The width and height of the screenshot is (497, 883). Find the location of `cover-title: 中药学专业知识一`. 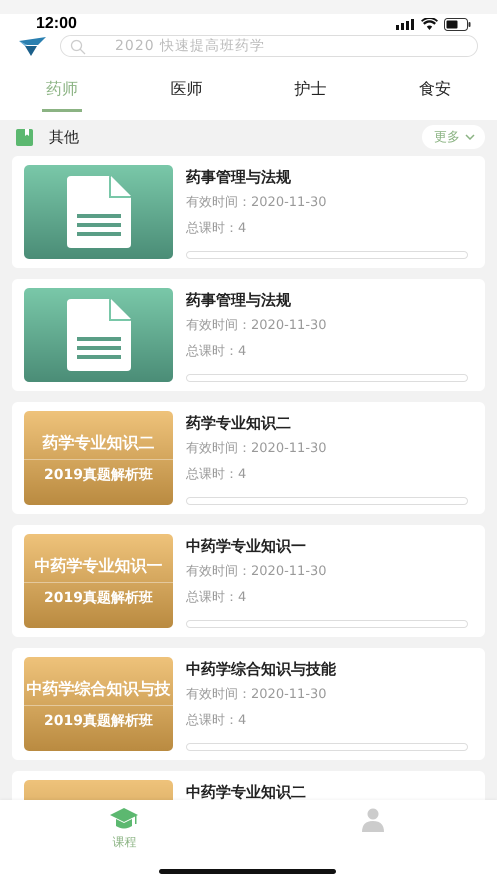

cover-title: 中药学专业知识一 is located at coordinates (98, 569).